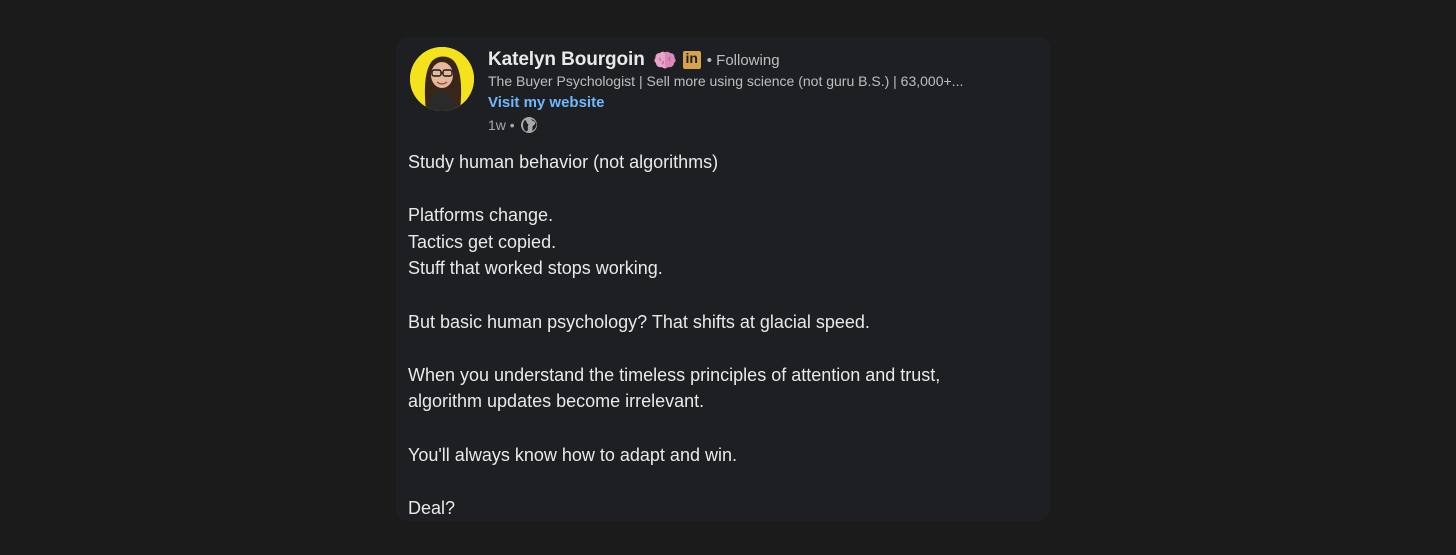  Describe the element at coordinates (691, 59) in the screenshot. I see `linkedin-premium-icon: in` at that location.